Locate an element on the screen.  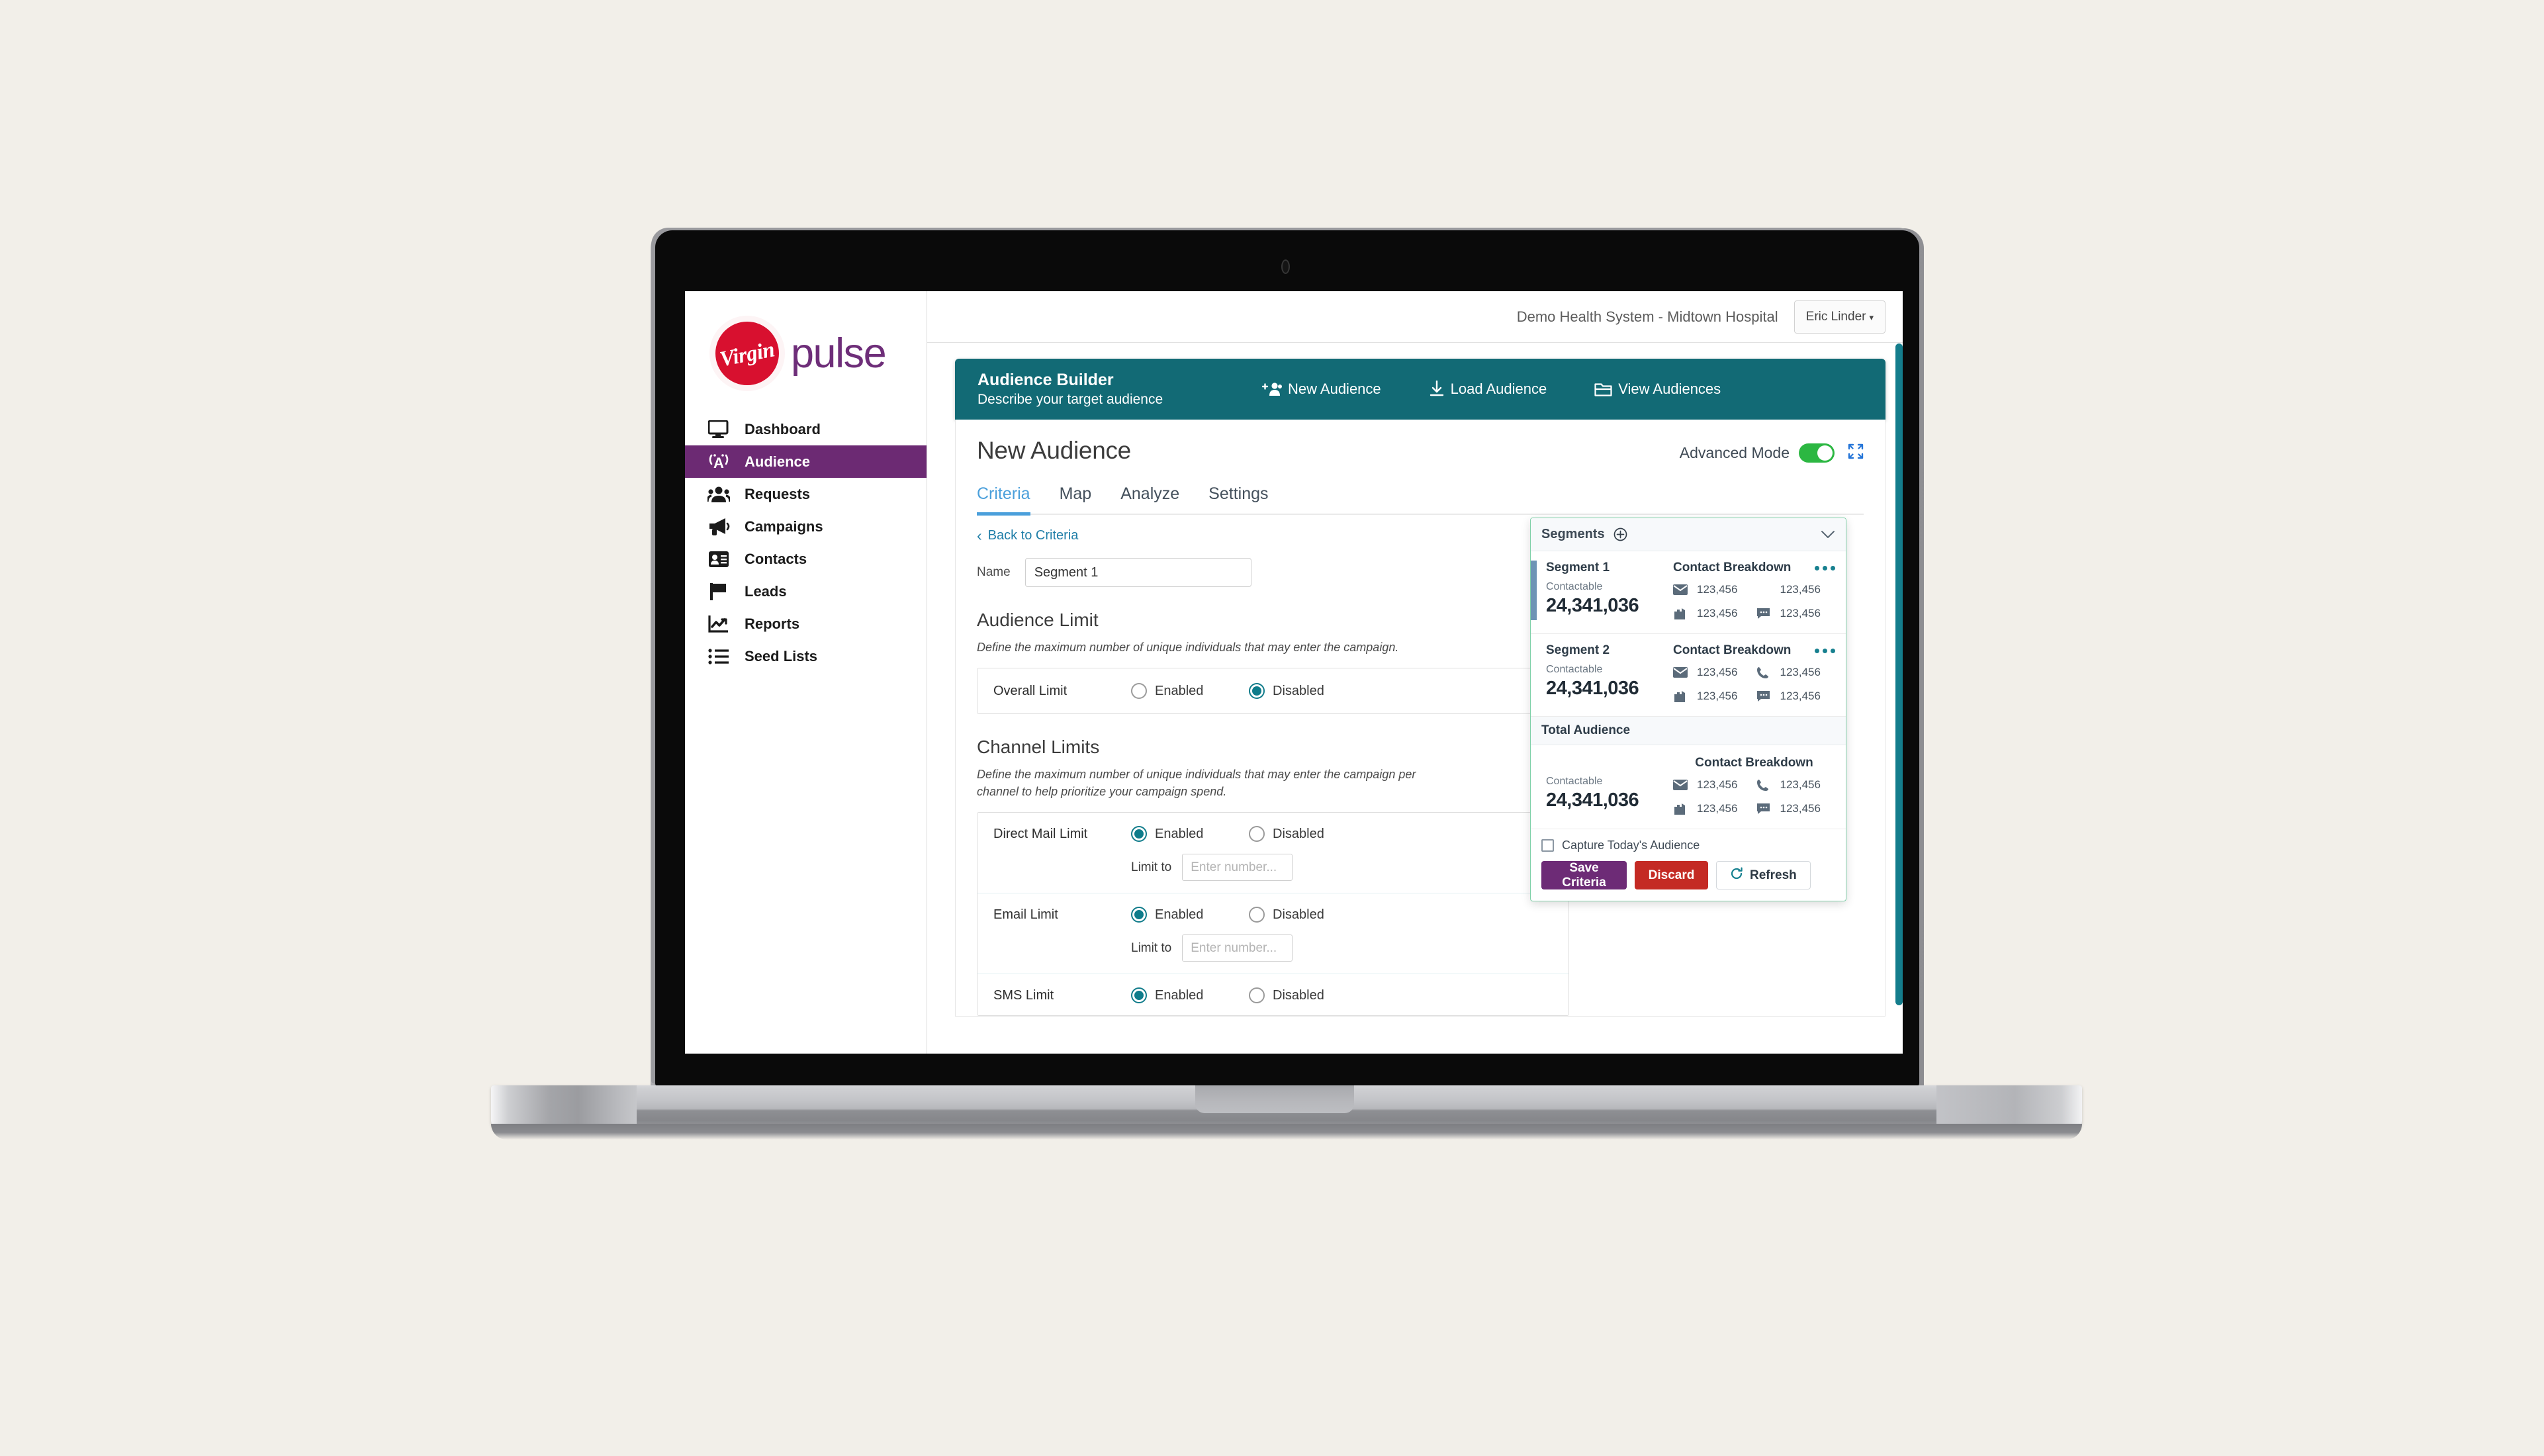
segment-name: Segment 2 is located at coordinates (1578, 650).